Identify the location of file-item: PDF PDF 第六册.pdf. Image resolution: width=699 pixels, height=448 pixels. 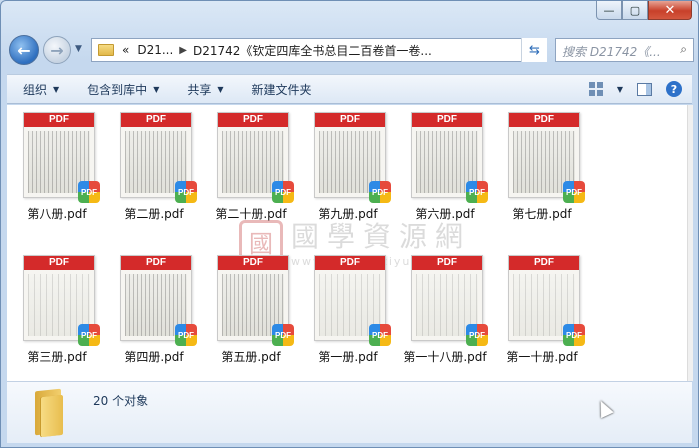
(445, 165).